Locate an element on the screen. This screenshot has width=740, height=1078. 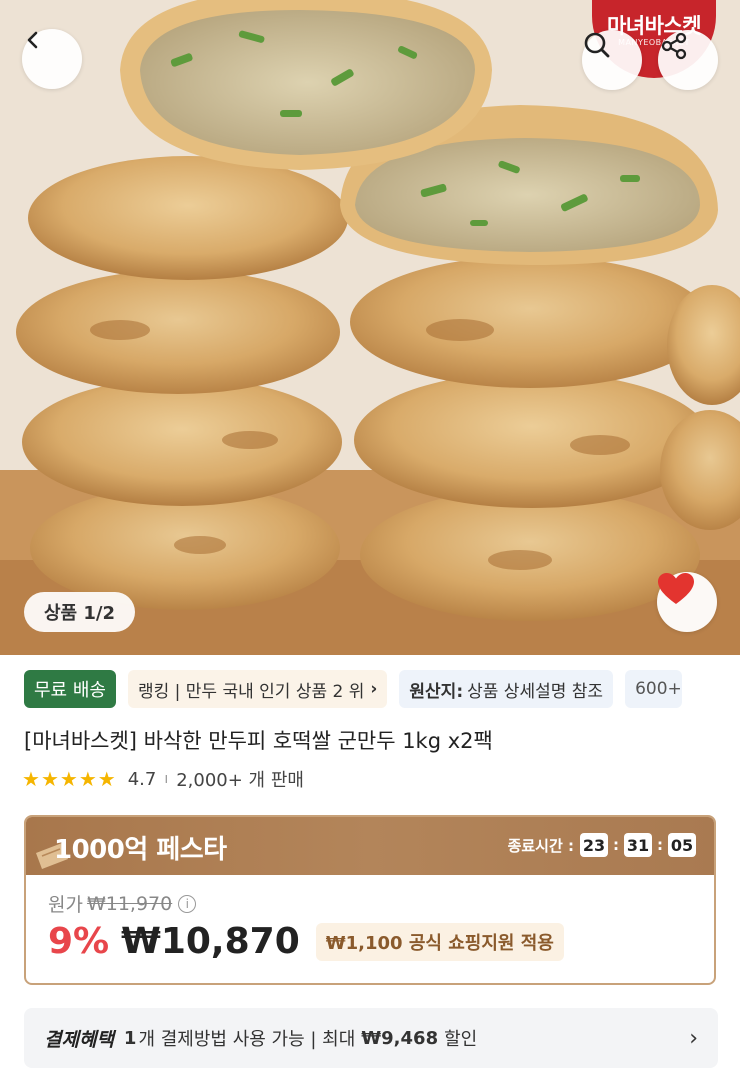
sale-price: ₩10,870 is located at coordinates (210, 941).